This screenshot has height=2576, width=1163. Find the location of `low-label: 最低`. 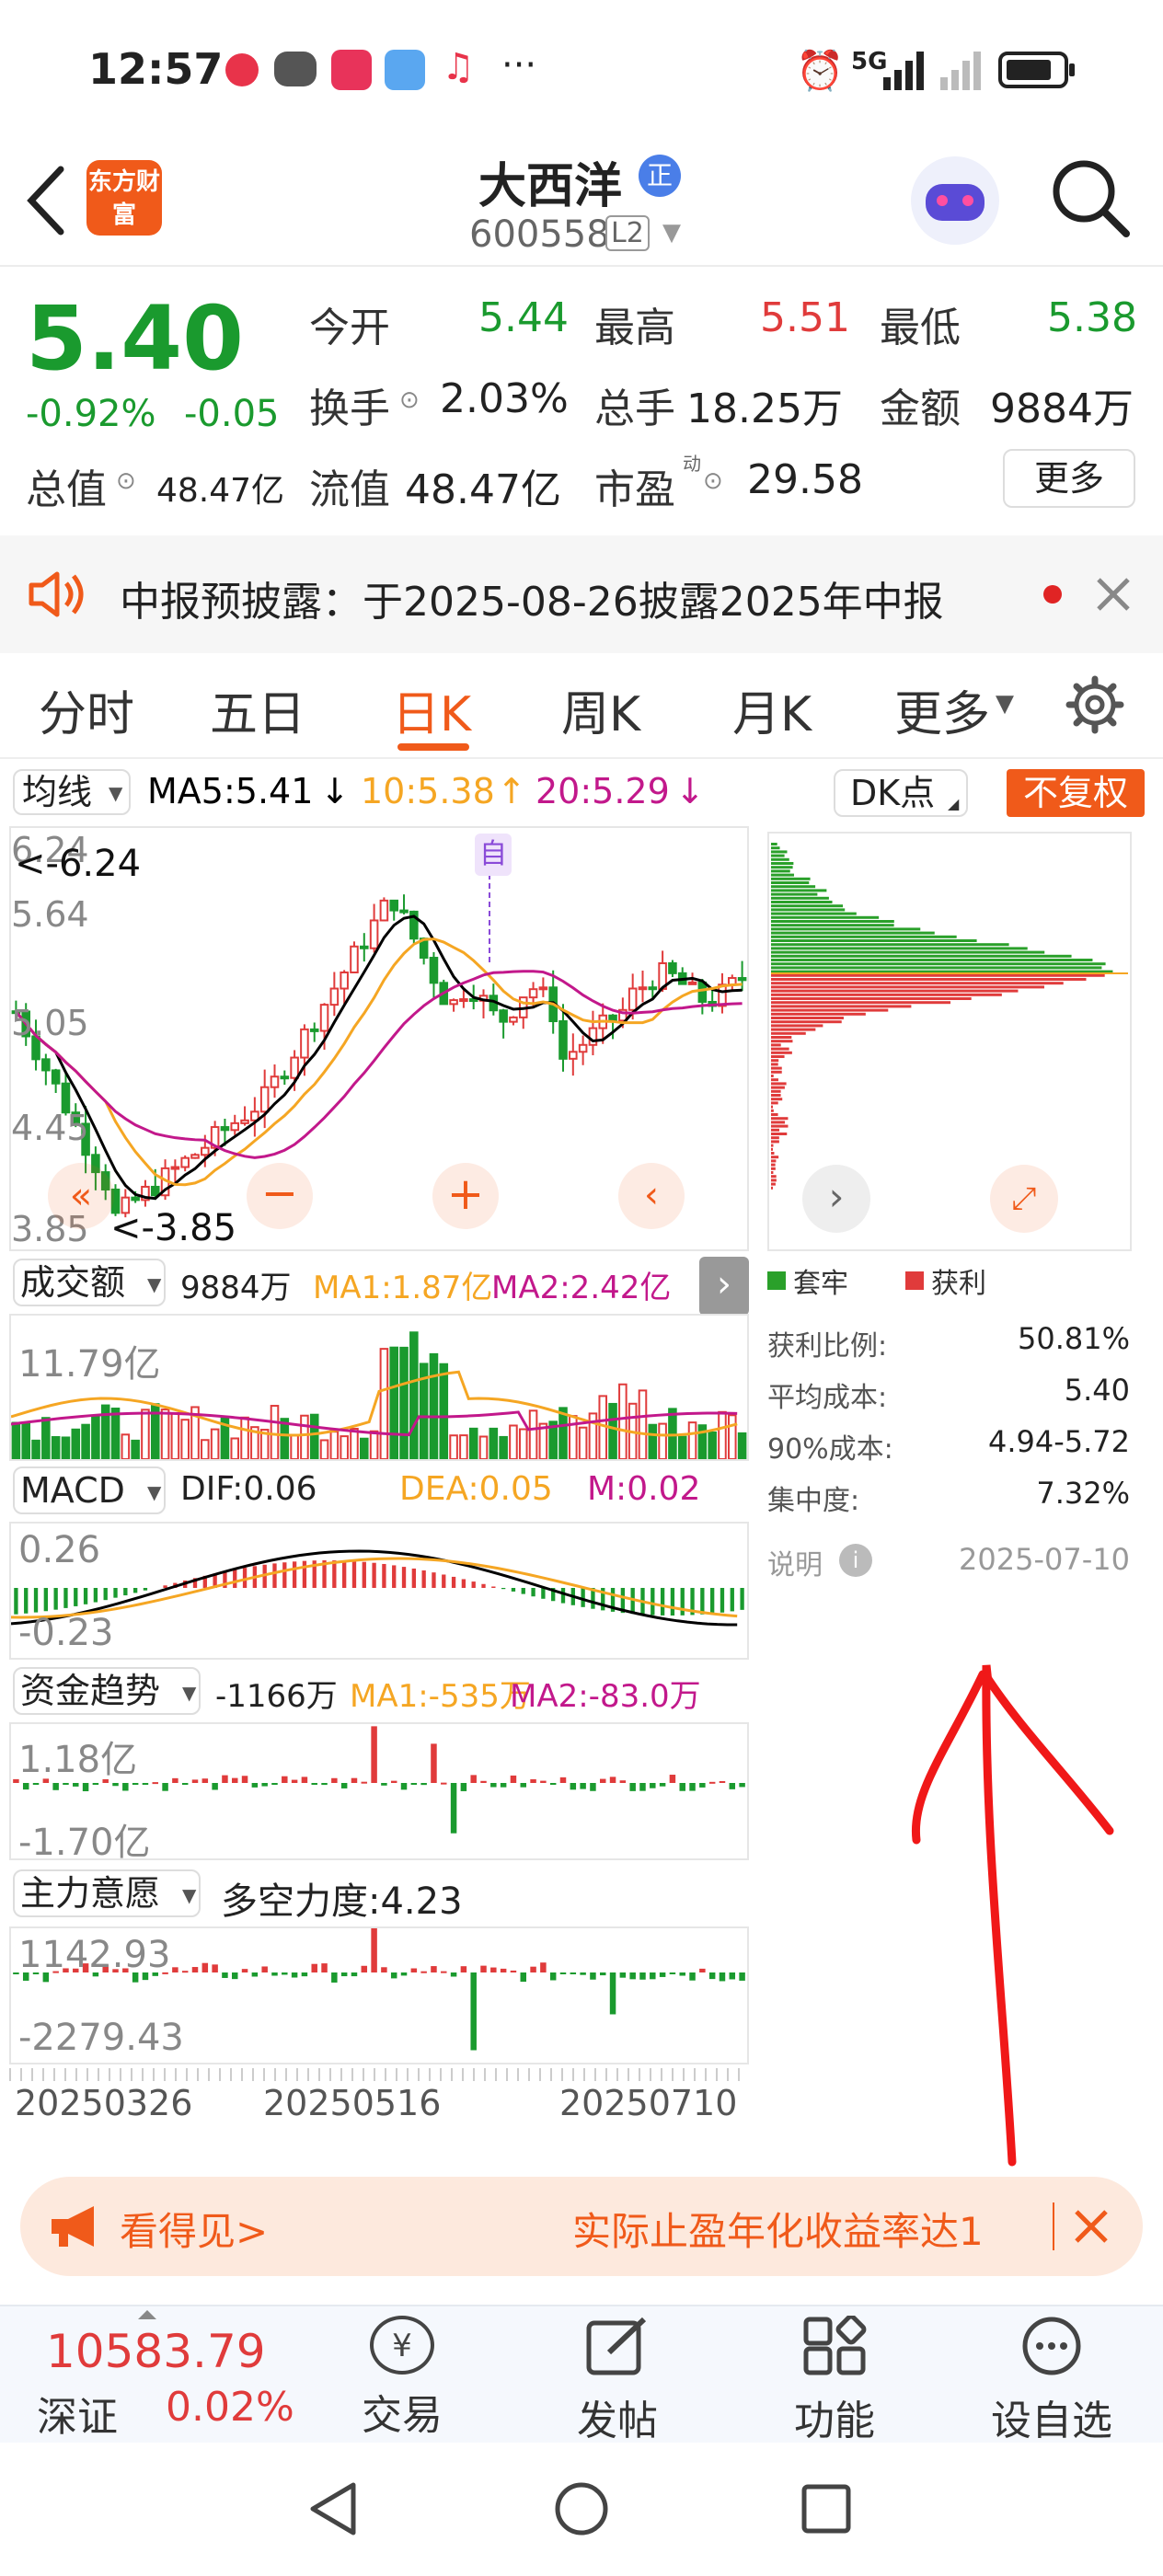

low-label: 最低 is located at coordinates (921, 328).